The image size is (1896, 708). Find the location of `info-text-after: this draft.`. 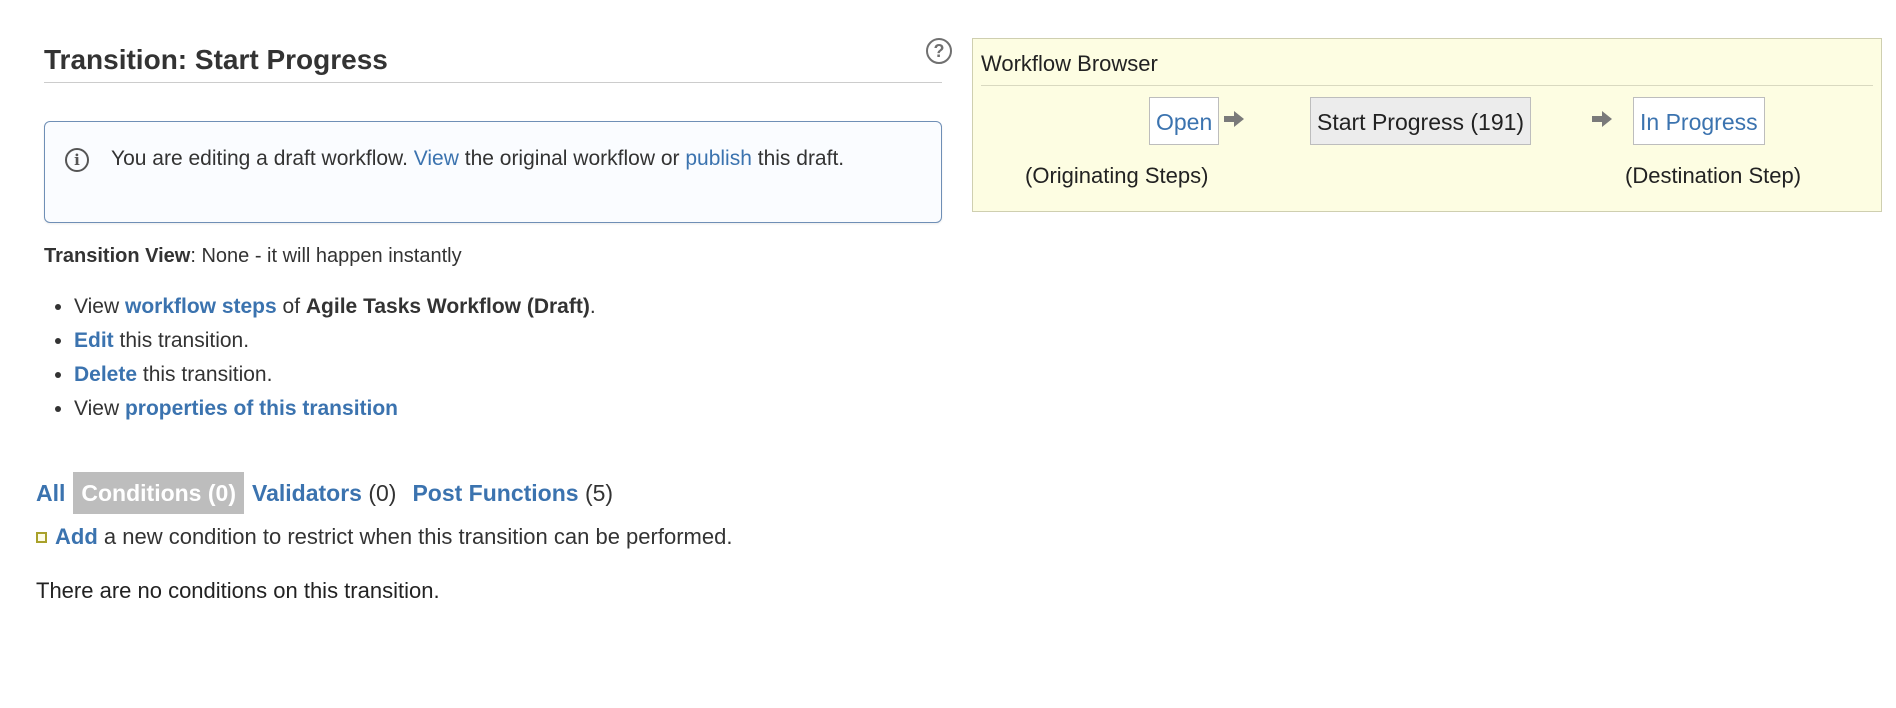

info-text-after: this draft. is located at coordinates (801, 158).